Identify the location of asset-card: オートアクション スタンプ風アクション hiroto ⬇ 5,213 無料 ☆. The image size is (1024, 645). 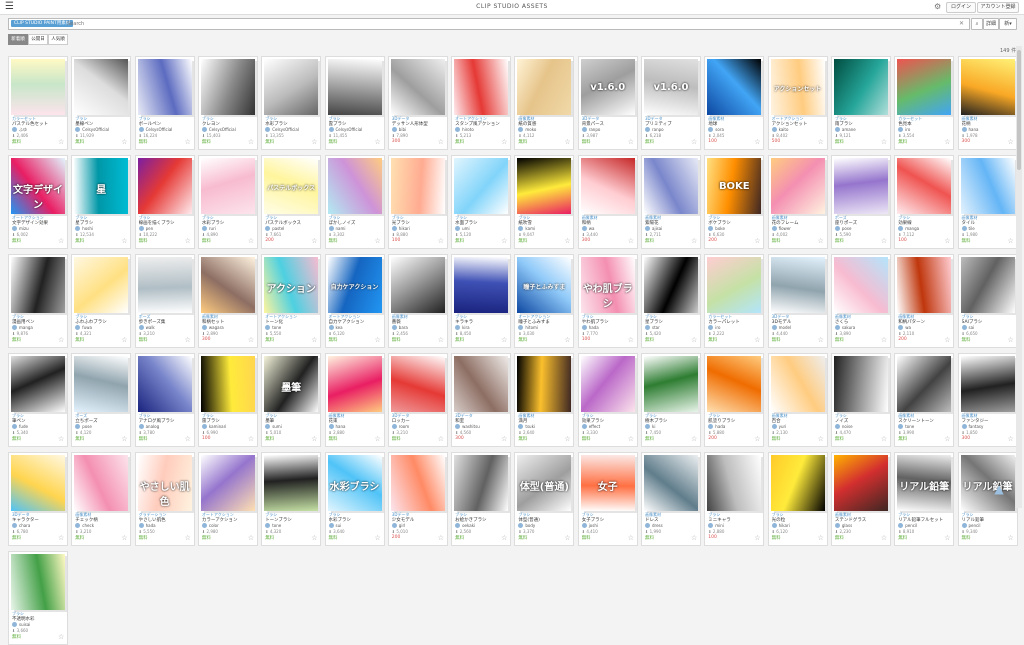
(481, 103).